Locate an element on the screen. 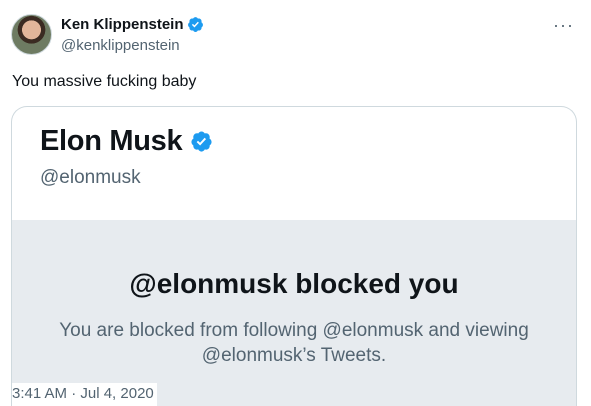  author-name-row: Ken Klippenstein is located at coordinates (132, 24).